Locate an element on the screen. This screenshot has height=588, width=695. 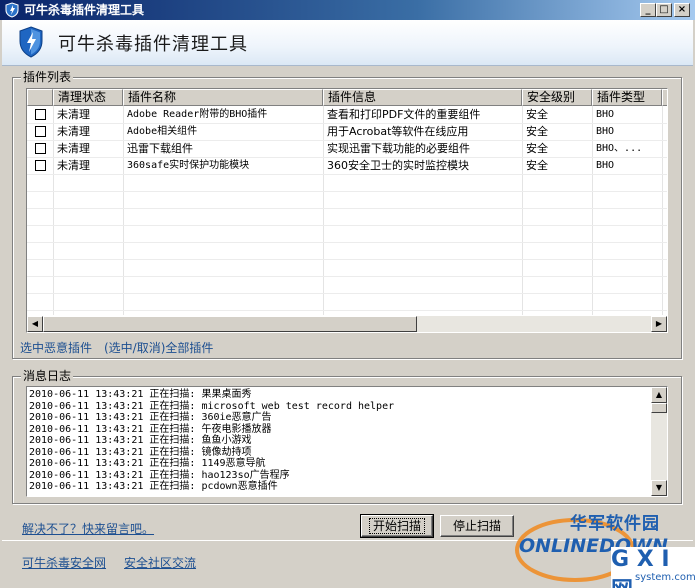
column-header-name: 插件名称 is located at coordinates (223, 97).